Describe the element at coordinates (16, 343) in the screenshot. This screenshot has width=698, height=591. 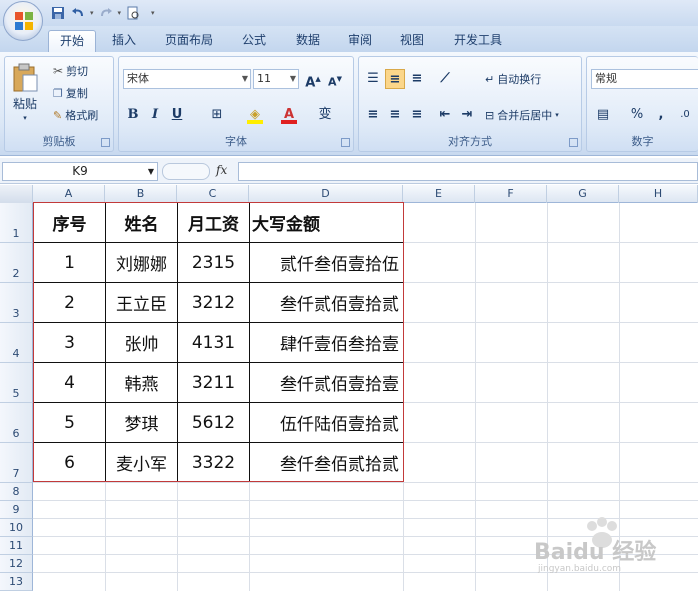
I see `row-header: 4` at that location.